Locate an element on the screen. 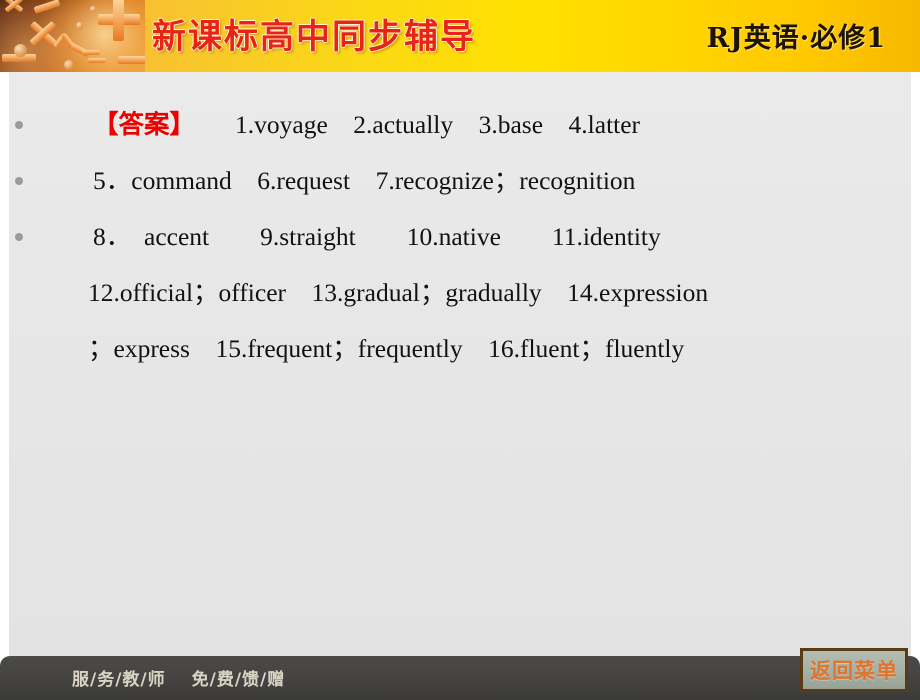  answer-label: 【答案】 is located at coordinates (144, 125).